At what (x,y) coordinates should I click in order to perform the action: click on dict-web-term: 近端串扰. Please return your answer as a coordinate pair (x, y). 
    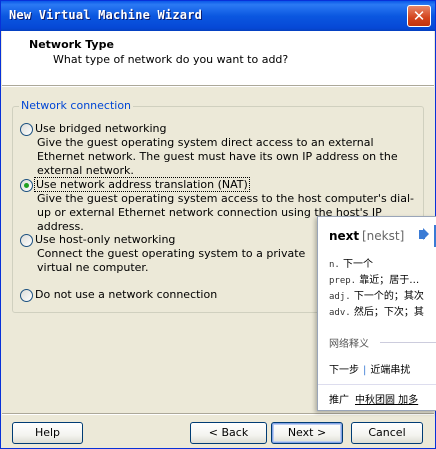
    Looking at the image, I should click on (390, 370).